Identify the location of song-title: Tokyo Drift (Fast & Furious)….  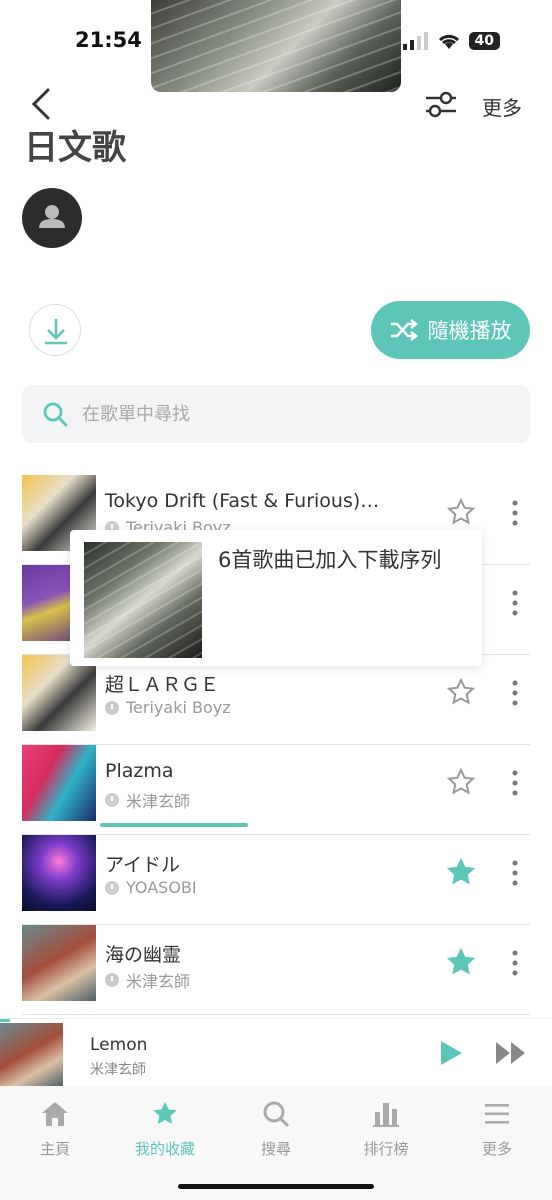
(242, 501).